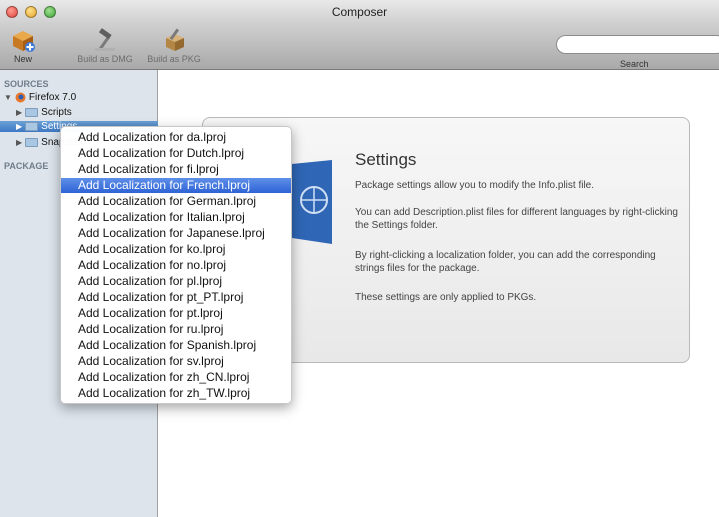 The width and height of the screenshot is (719, 517). I want to click on menu-item-japanese: Add Localization for Japanese.lproj, so click(176, 233).